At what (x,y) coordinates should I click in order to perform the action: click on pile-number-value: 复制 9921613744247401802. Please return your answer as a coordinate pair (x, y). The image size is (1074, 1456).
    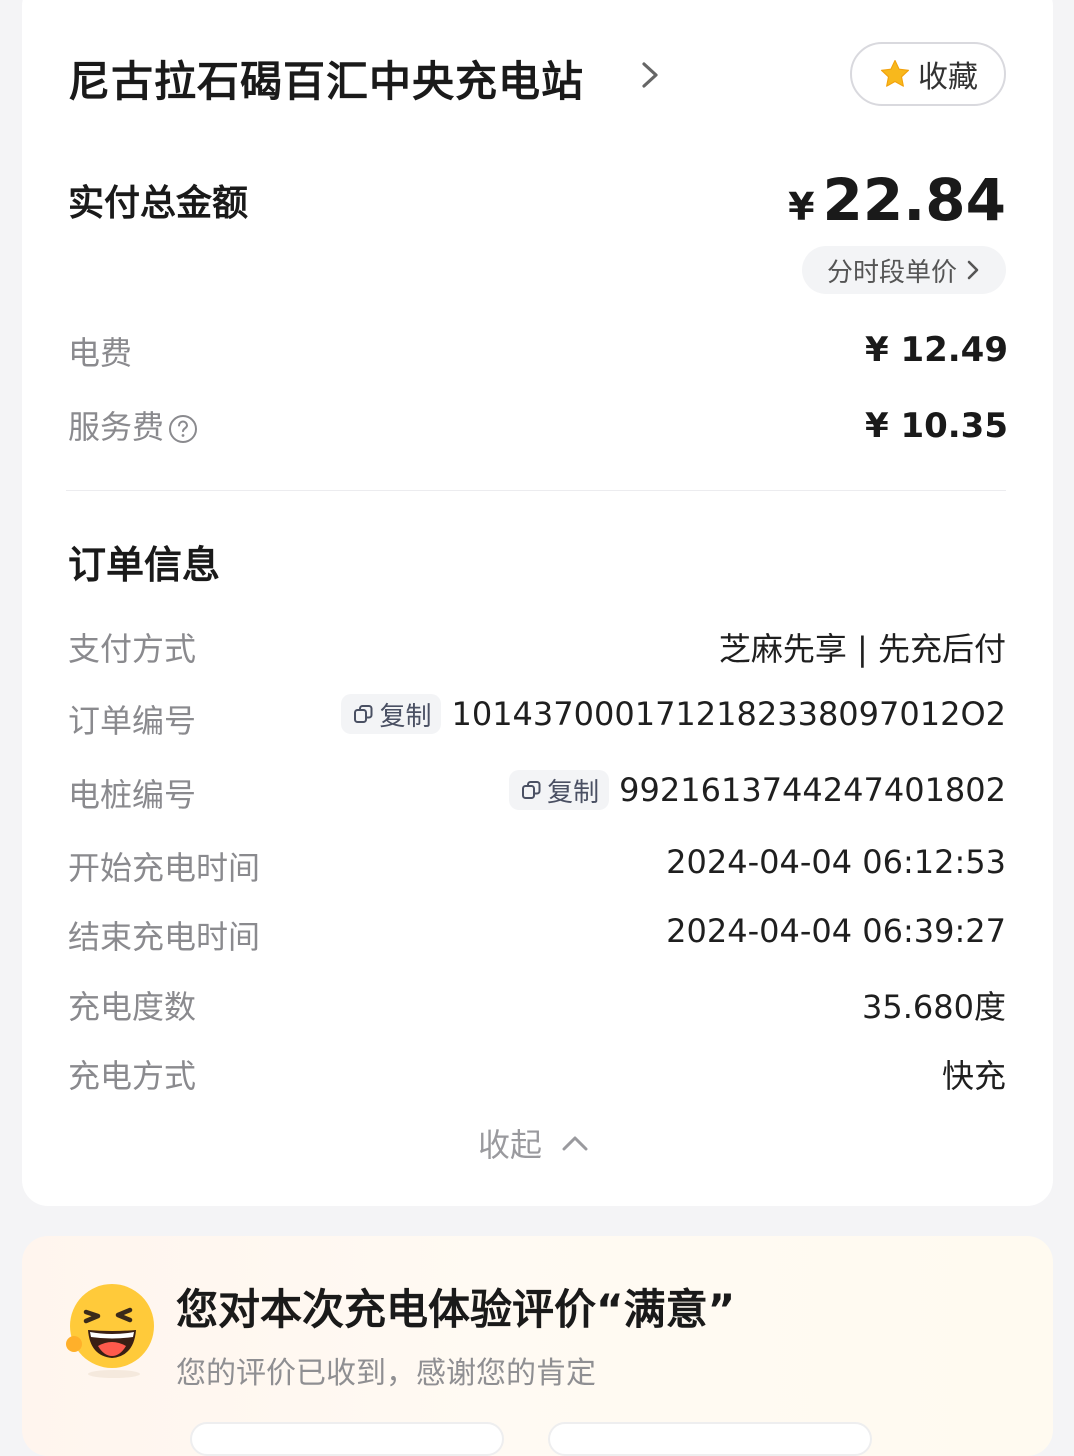
    Looking at the image, I should click on (757, 790).